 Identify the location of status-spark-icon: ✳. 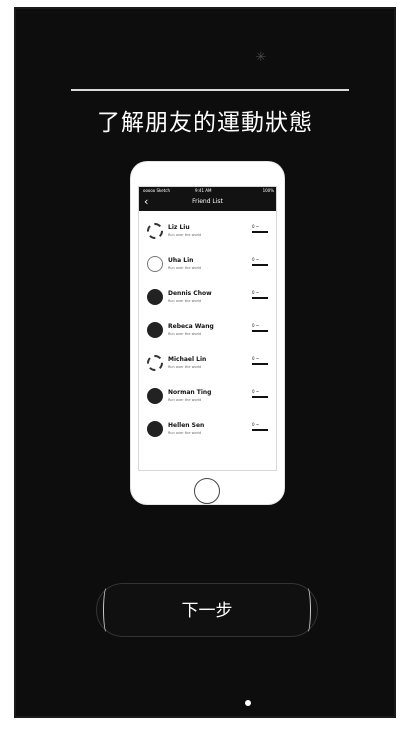
(261, 57).